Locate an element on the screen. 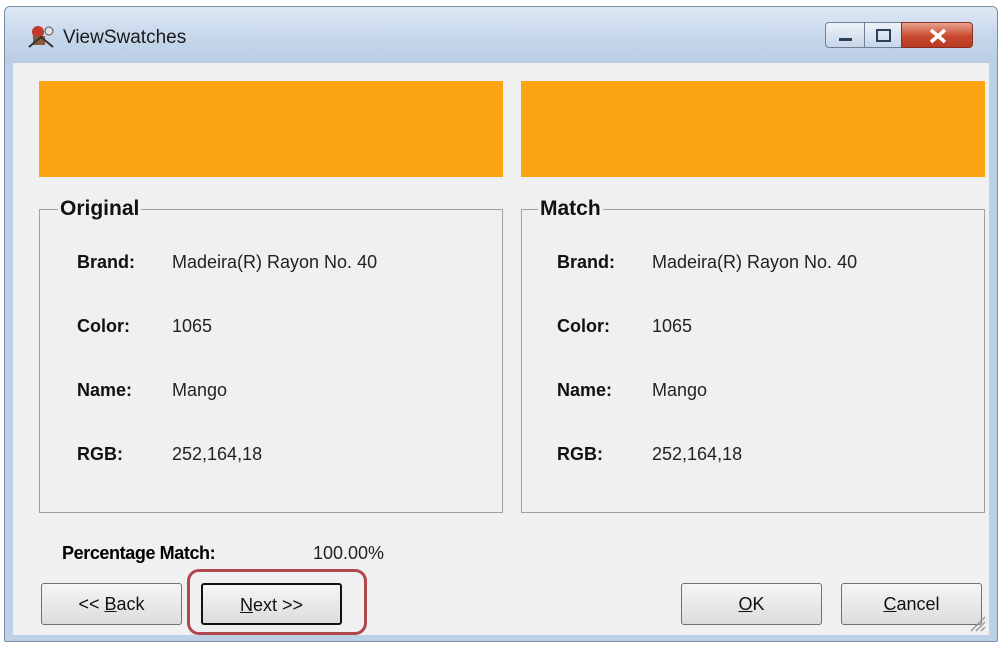 The image size is (1001, 645). original-brand-value: Madeira(R) Rayon No. 40 is located at coordinates (275, 262).